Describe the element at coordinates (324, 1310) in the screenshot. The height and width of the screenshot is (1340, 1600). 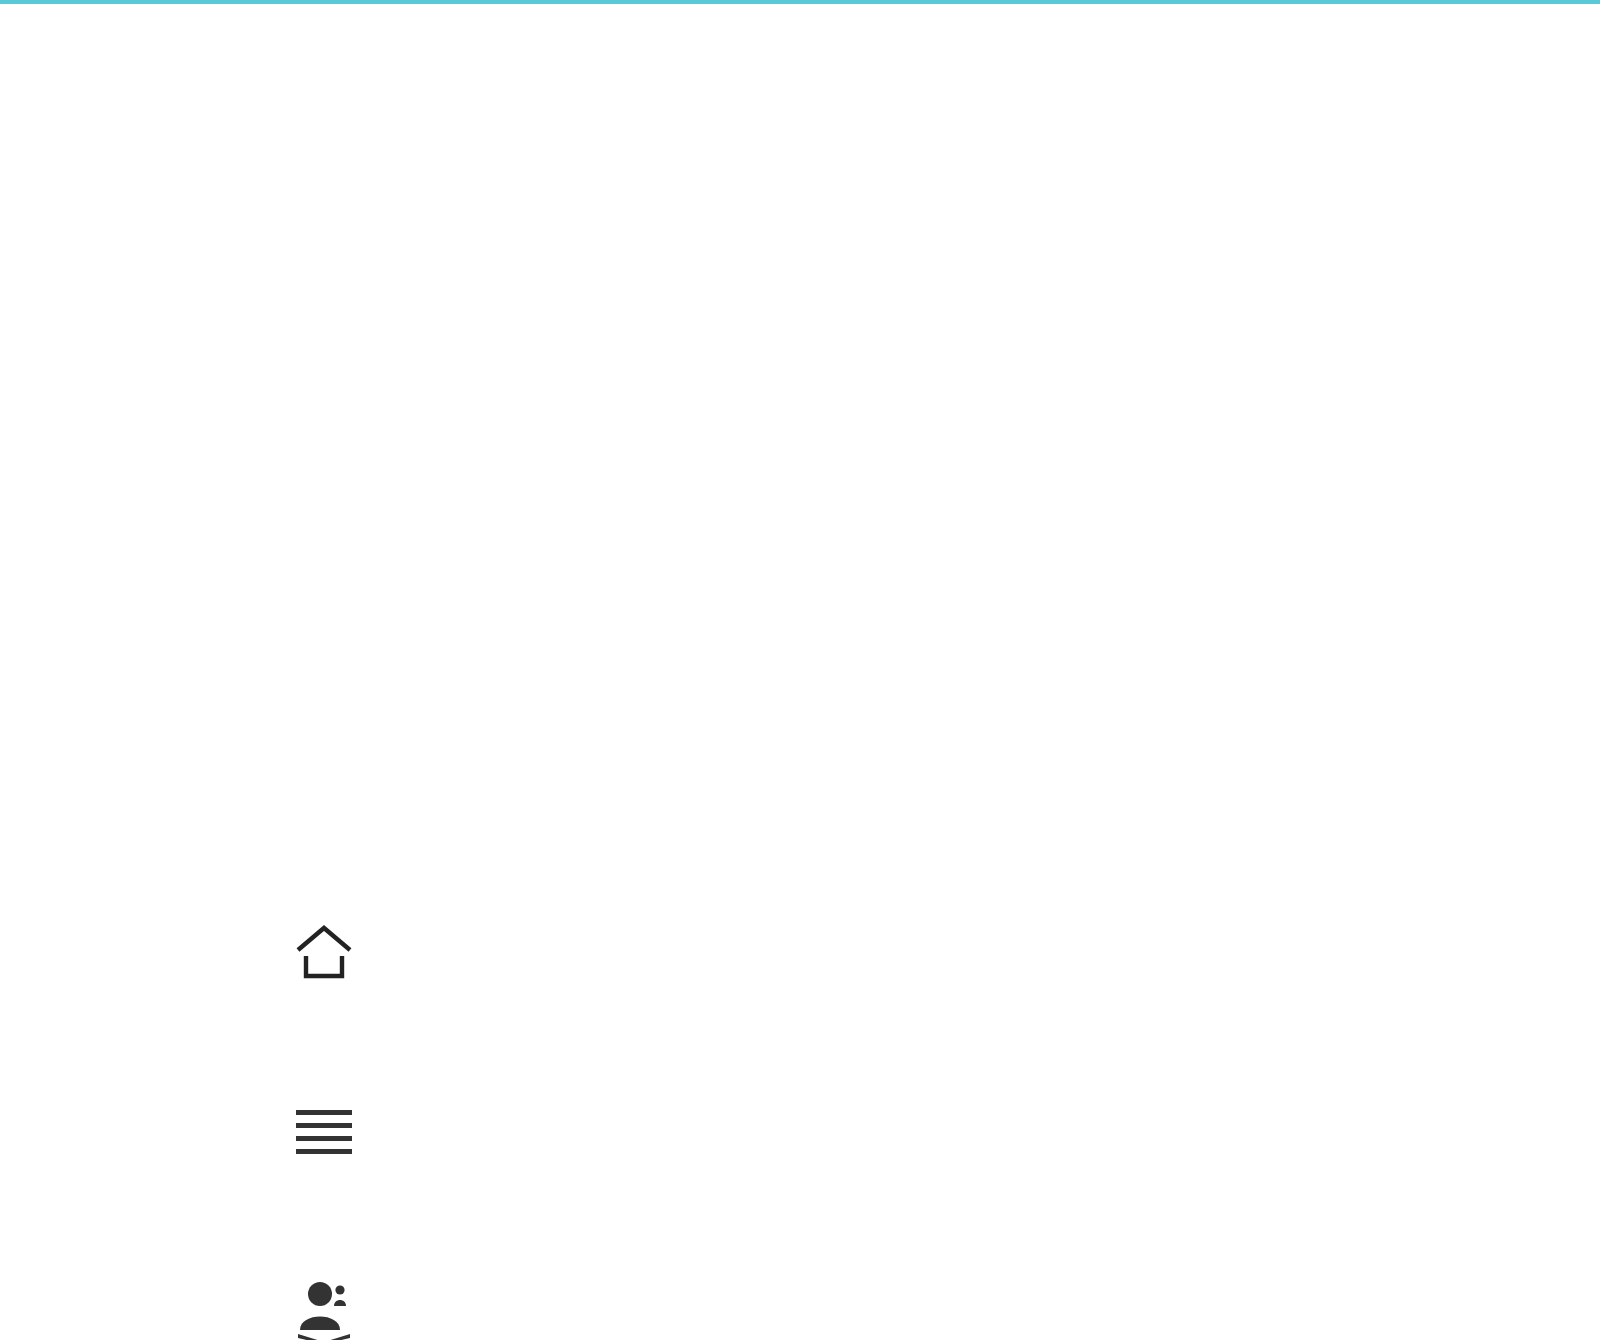
I see `contacts-icon` at that location.